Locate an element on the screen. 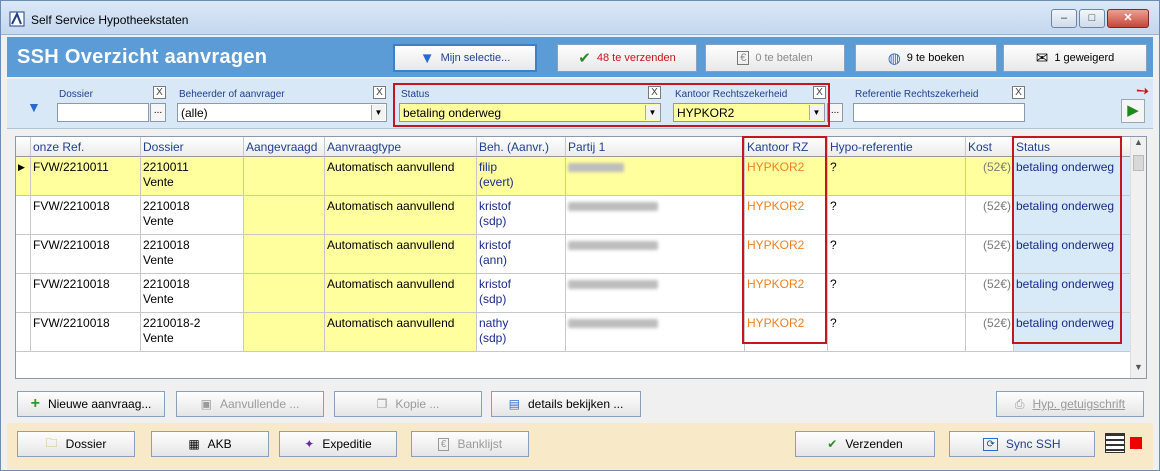 The width and height of the screenshot is (1160, 471). close-button: ✕ is located at coordinates (1128, 18).